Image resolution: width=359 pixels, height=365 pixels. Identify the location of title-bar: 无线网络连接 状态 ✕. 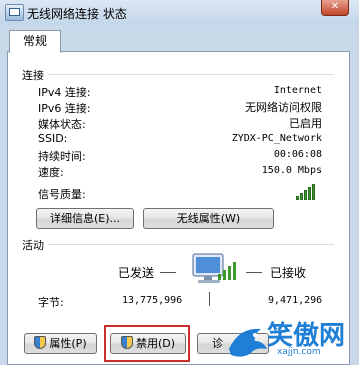
(179, 12).